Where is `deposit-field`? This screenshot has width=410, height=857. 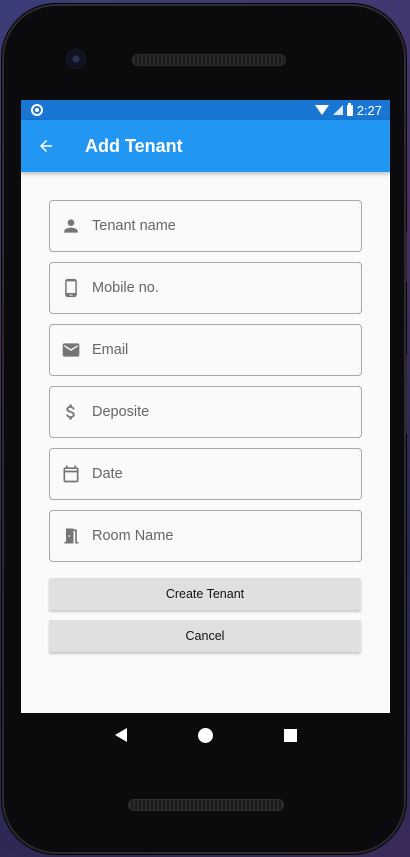
deposit-field is located at coordinates (205, 412).